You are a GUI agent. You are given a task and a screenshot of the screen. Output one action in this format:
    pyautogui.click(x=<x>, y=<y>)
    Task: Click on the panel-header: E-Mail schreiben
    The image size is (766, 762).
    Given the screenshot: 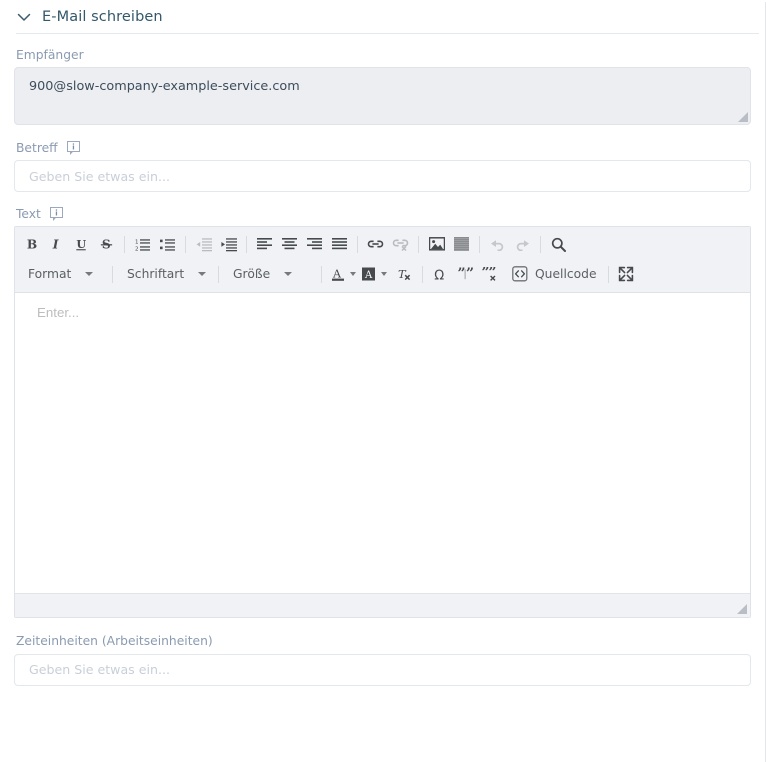 What is the action you would take?
    pyautogui.click(x=382, y=17)
    